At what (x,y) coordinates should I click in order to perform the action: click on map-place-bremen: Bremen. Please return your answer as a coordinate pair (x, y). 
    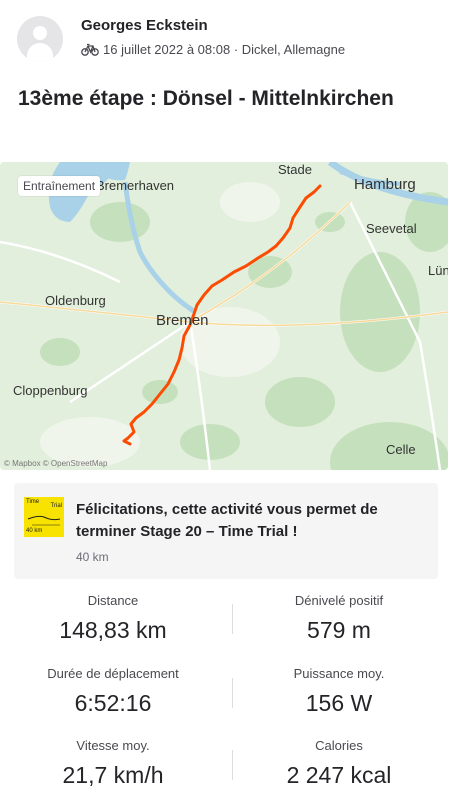
    Looking at the image, I should click on (182, 320).